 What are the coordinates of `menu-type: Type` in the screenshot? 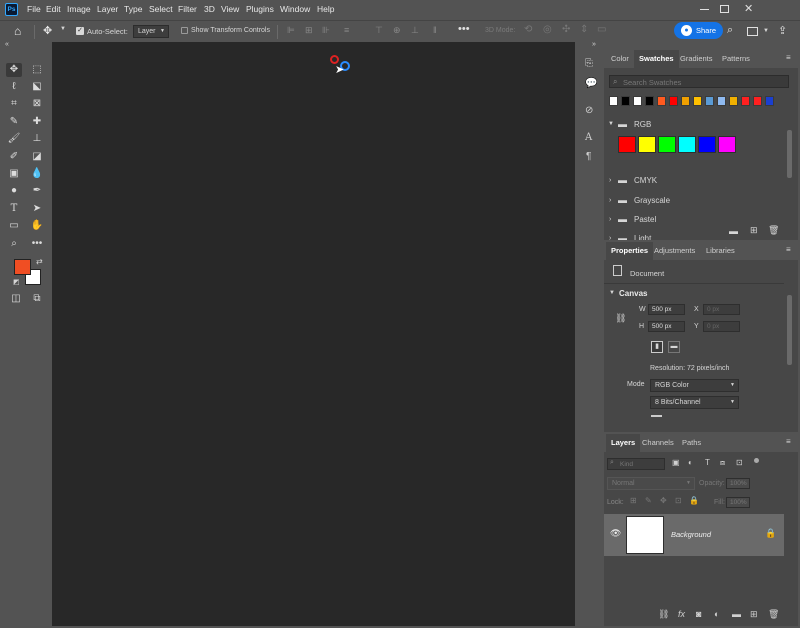 It's located at (133, 9).